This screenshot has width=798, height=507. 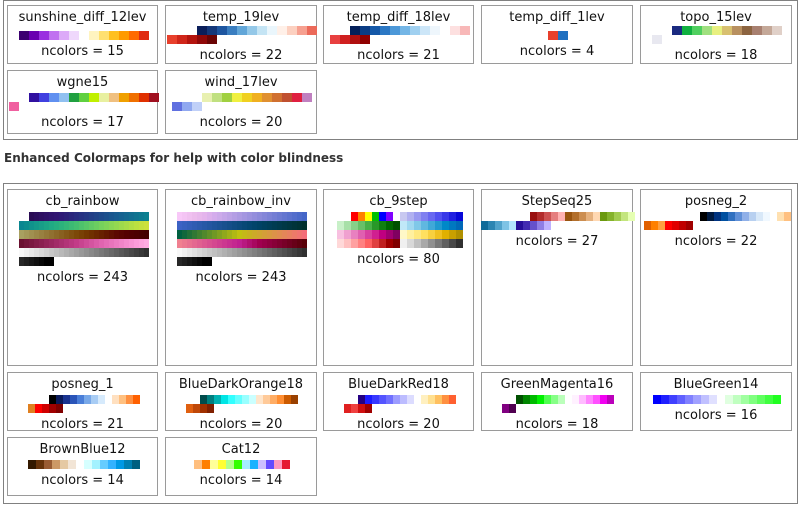 I want to click on ncolors-label: ncolors = 20, so click(x=398, y=424).